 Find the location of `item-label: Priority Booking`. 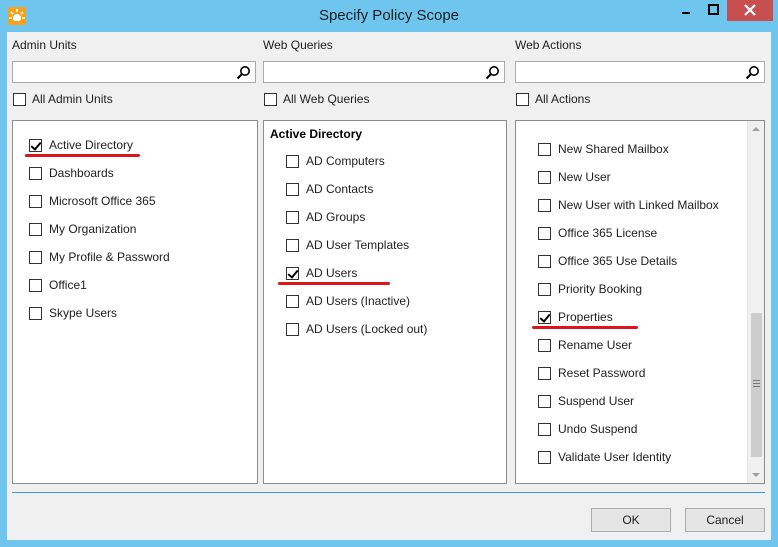

item-label: Priority Booking is located at coordinates (600, 289).